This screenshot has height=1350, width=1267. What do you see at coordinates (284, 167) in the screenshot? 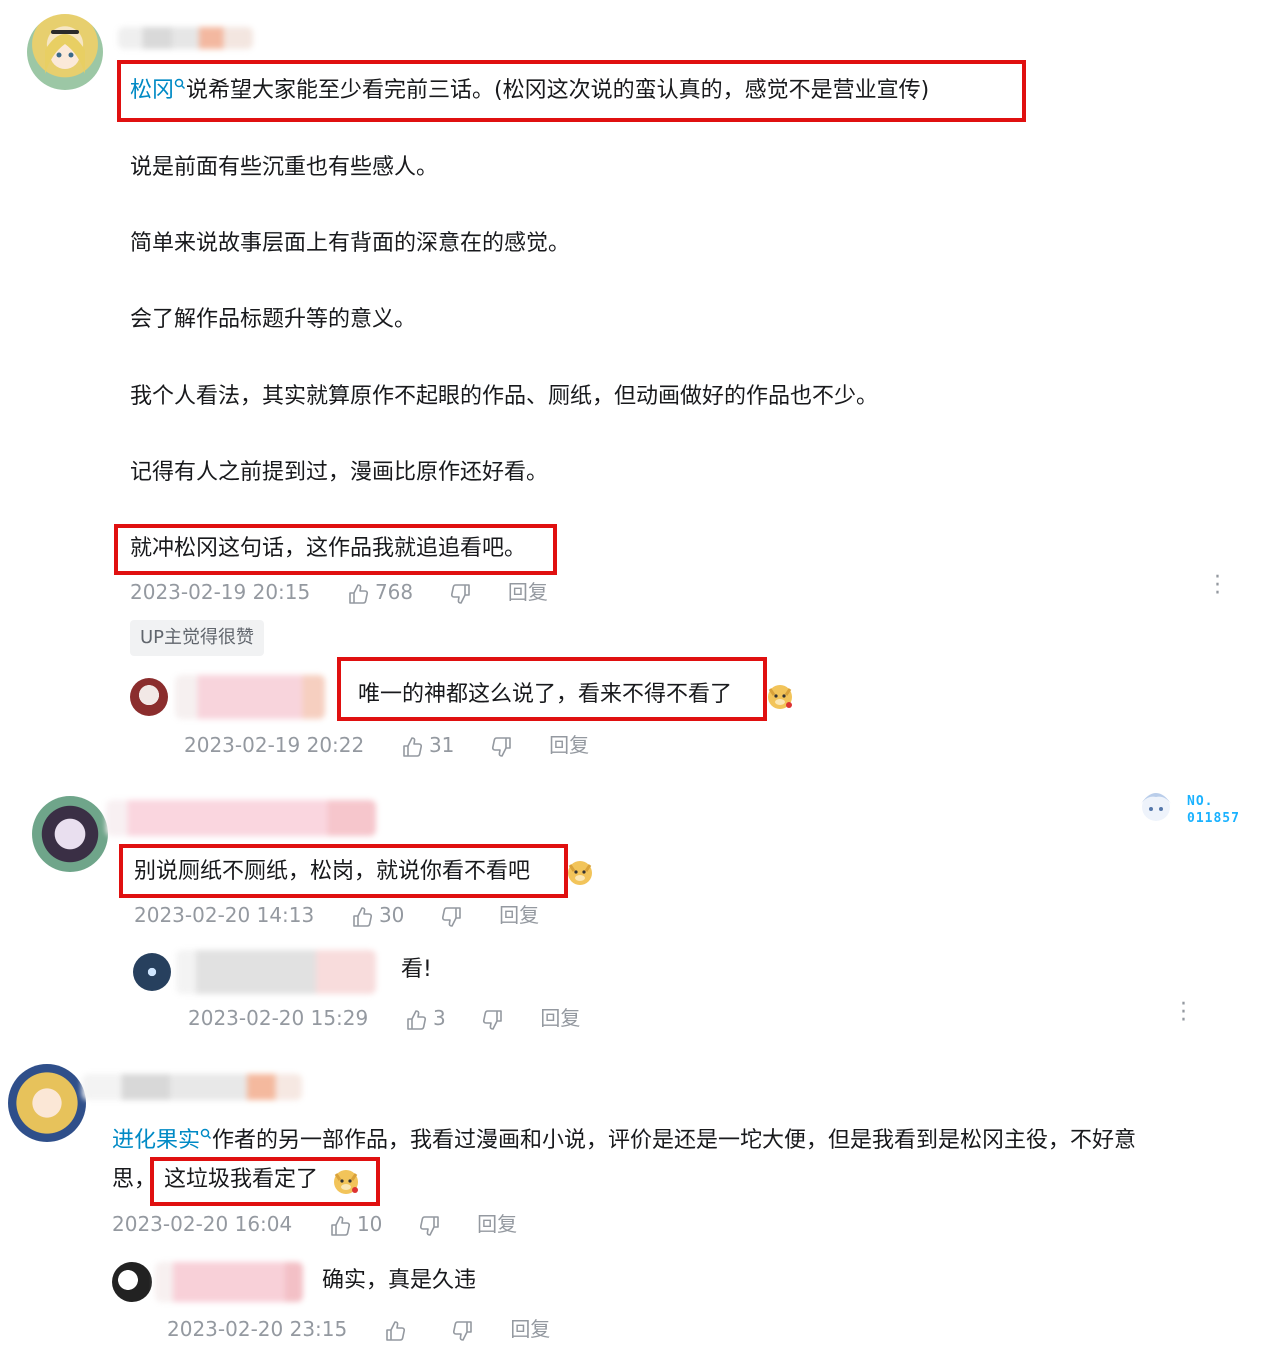
I see `comment-paragraph: 说是前面有些沉重也有些感人。` at bounding box center [284, 167].